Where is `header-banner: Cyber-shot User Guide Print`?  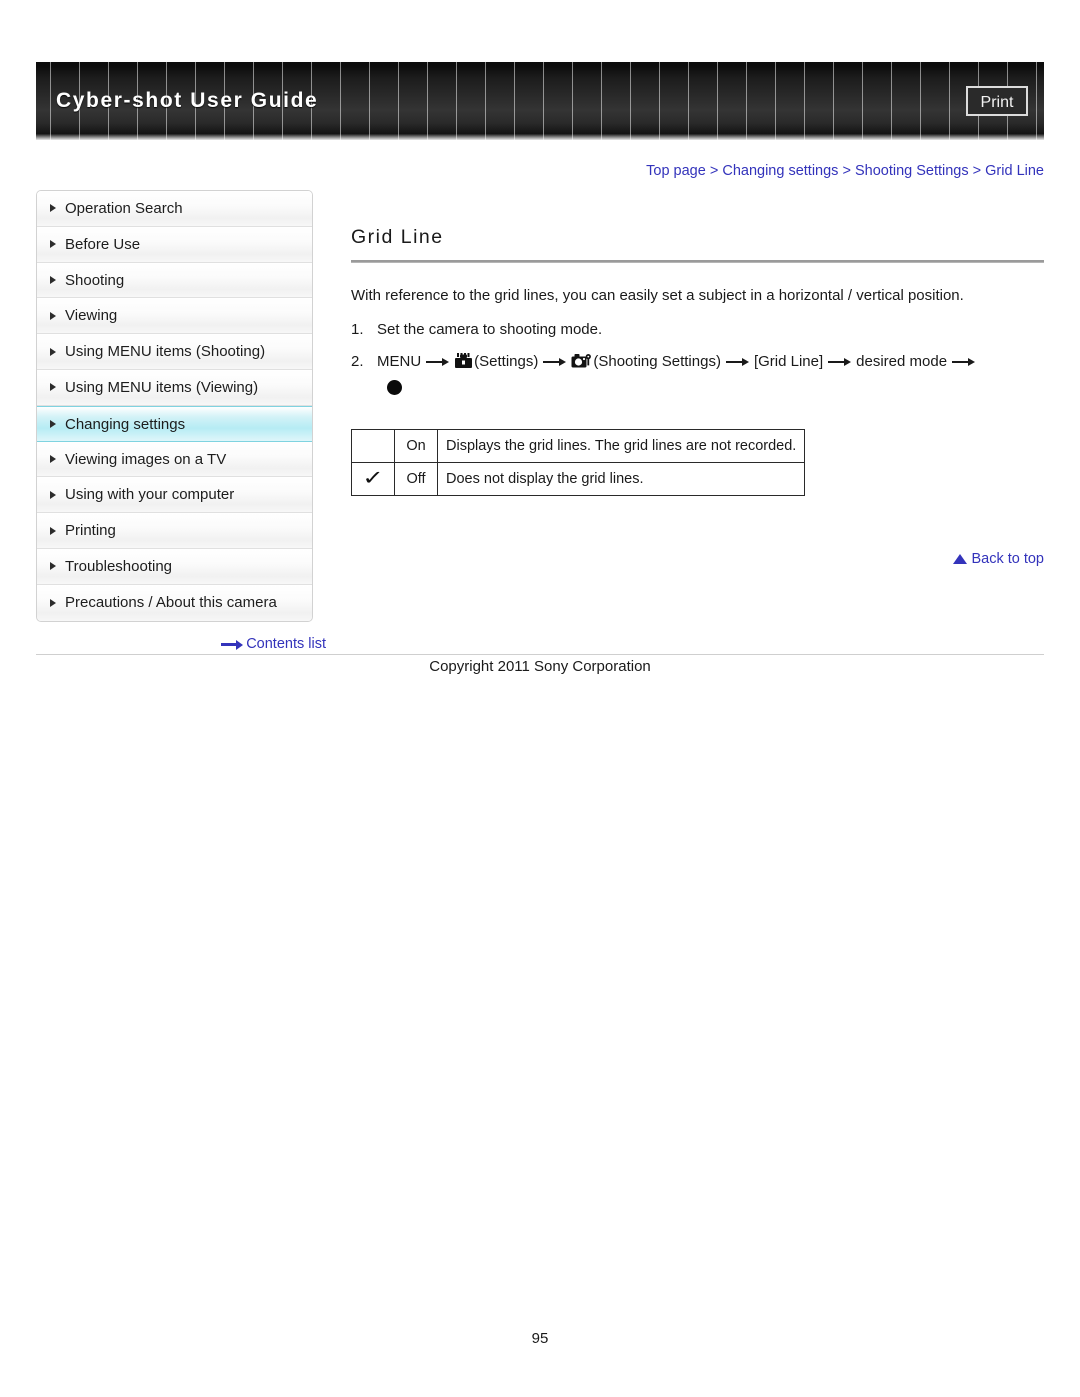 header-banner: Cyber-shot User Guide Print is located at coordinates (540, 101).